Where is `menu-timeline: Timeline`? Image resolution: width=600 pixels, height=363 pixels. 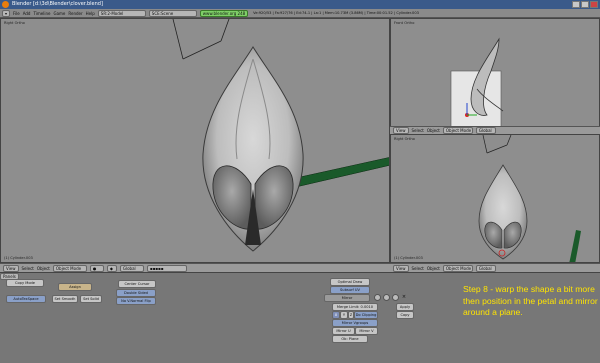 menu-timeline: Timeline is located at coordinates (41, 13).